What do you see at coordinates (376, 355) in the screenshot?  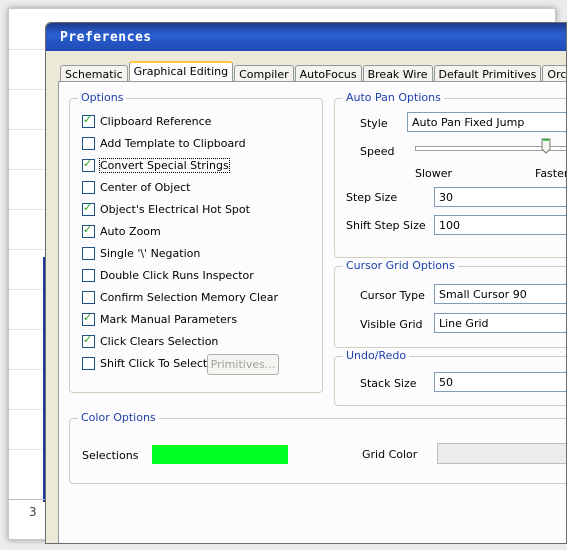 I see `undo-redo-group-title: Undo/Redo` at bounding box center [376, 355].